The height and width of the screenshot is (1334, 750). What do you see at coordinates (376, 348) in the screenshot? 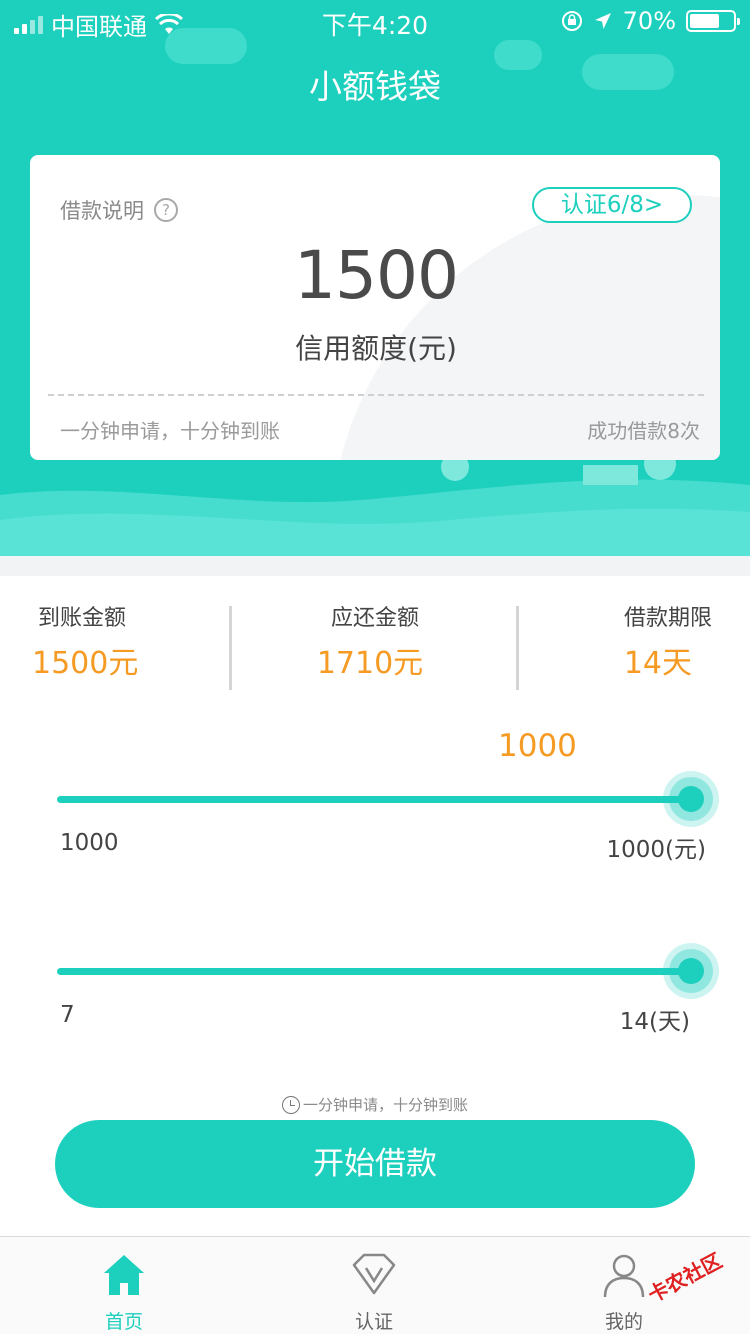
I see `credit-amount-label: 信用额度(元)` at bounding box center [376, 348].